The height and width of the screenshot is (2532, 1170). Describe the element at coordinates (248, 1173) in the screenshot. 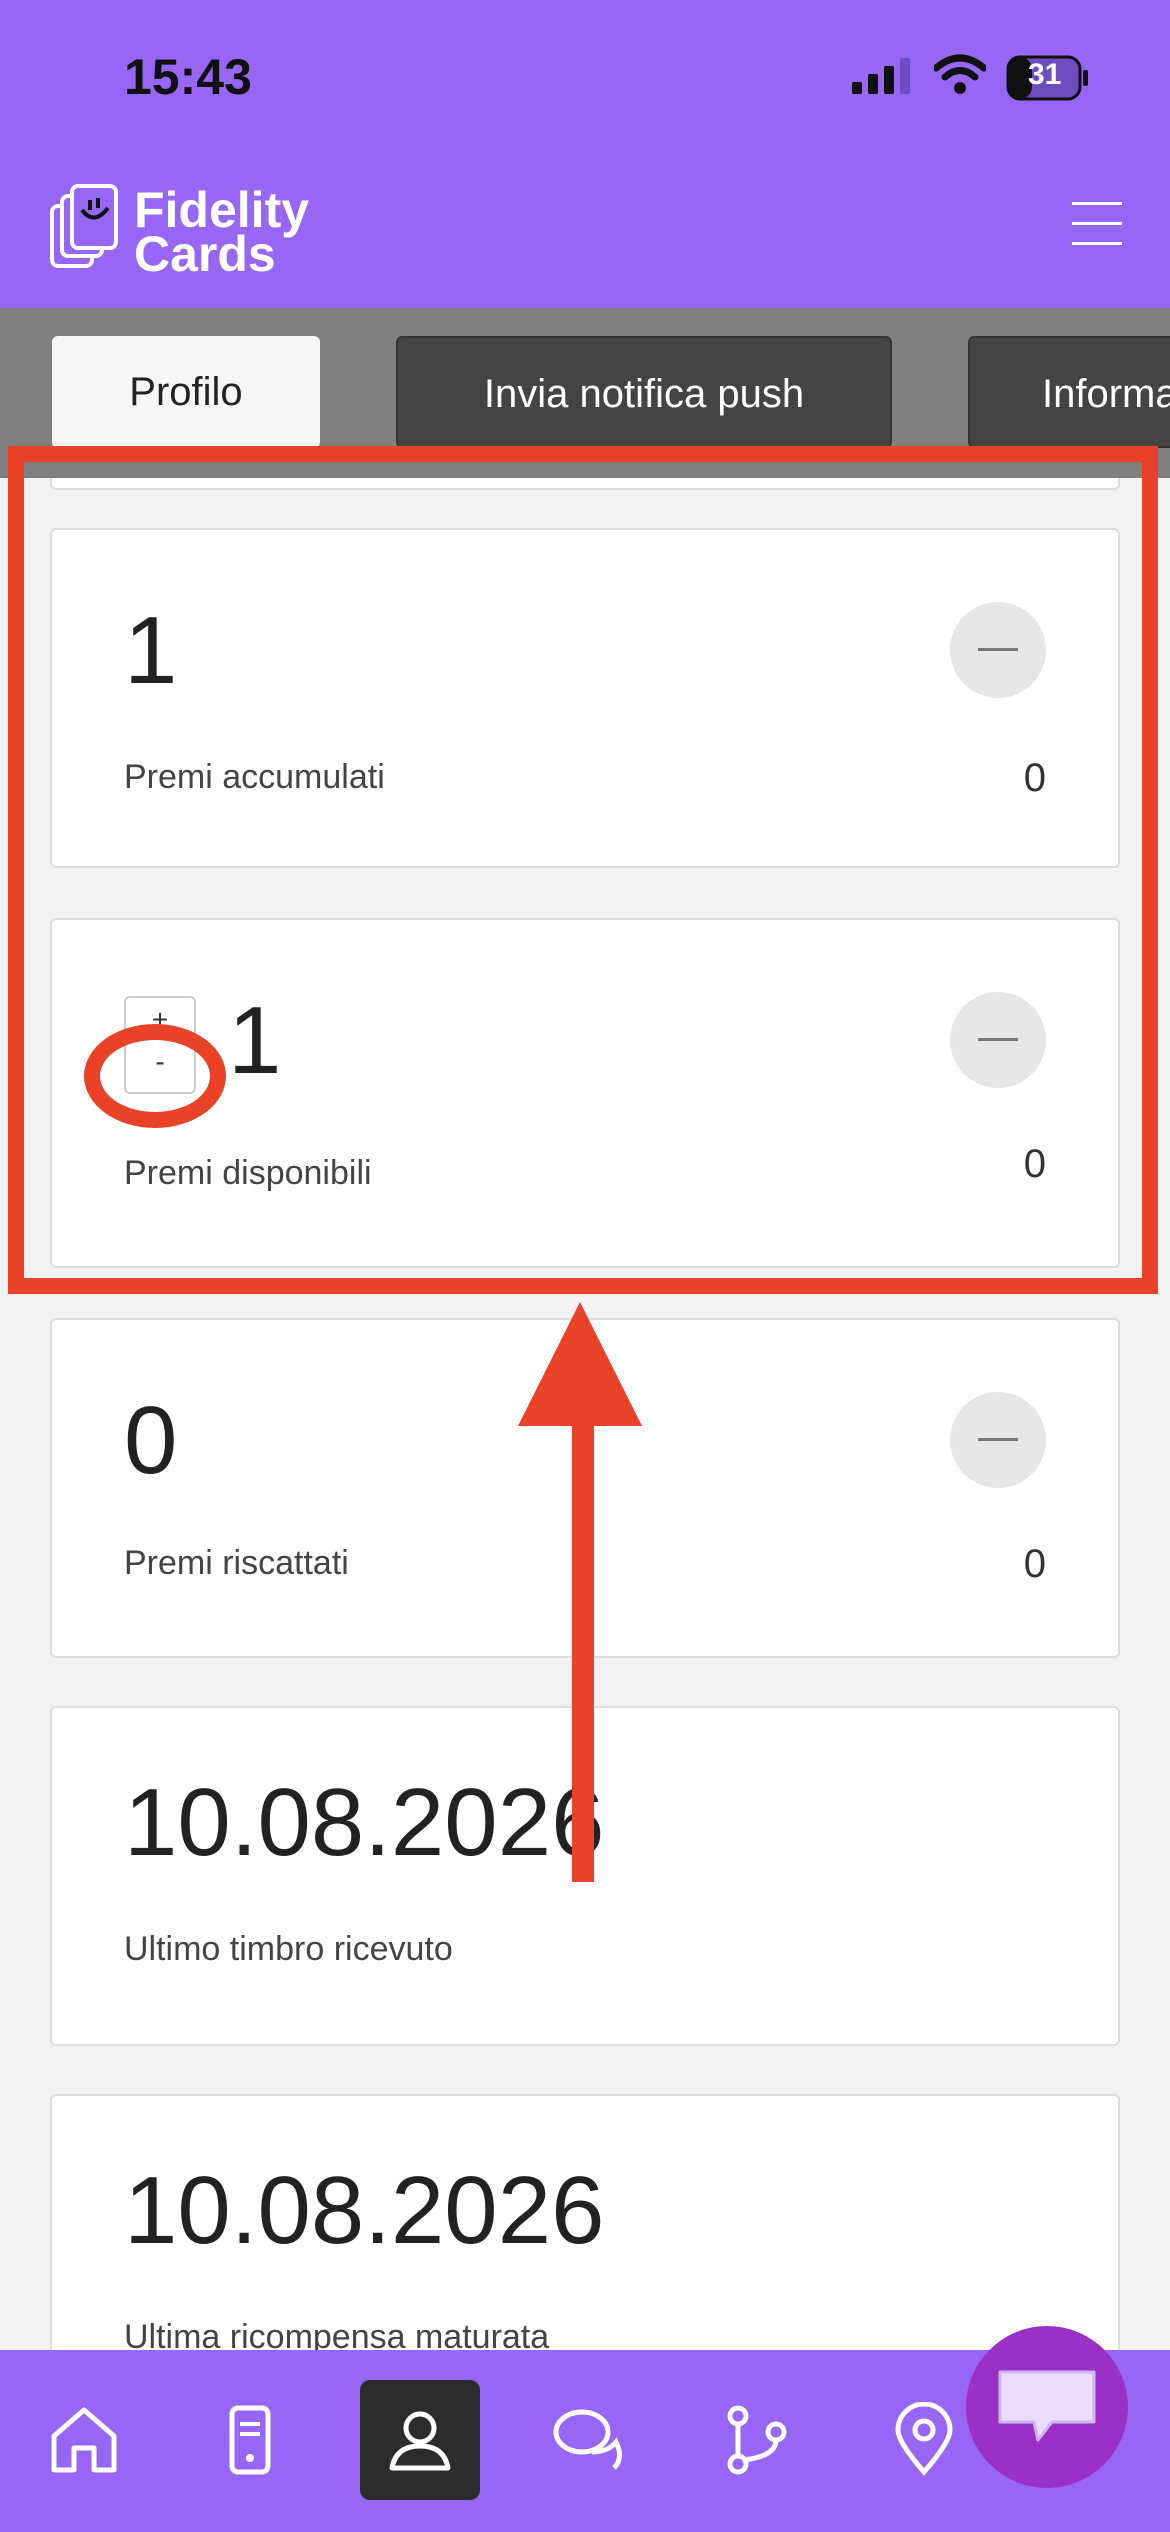

I see `card-label: Premi disponibili` at that location.